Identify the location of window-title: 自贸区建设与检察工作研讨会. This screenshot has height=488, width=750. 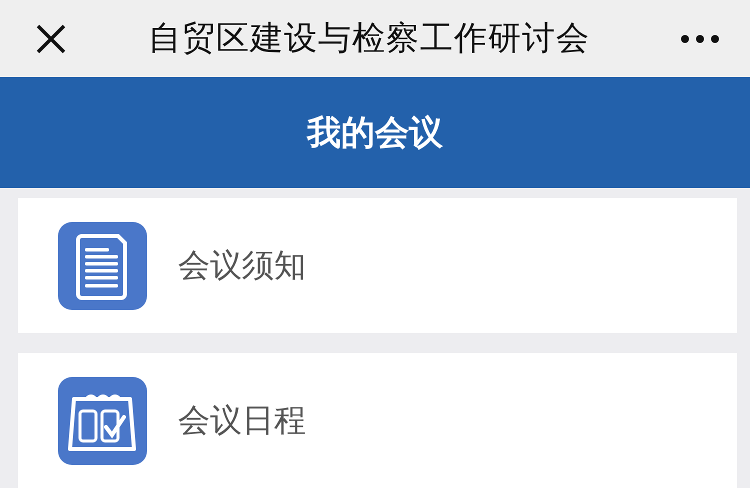
(369, 38).